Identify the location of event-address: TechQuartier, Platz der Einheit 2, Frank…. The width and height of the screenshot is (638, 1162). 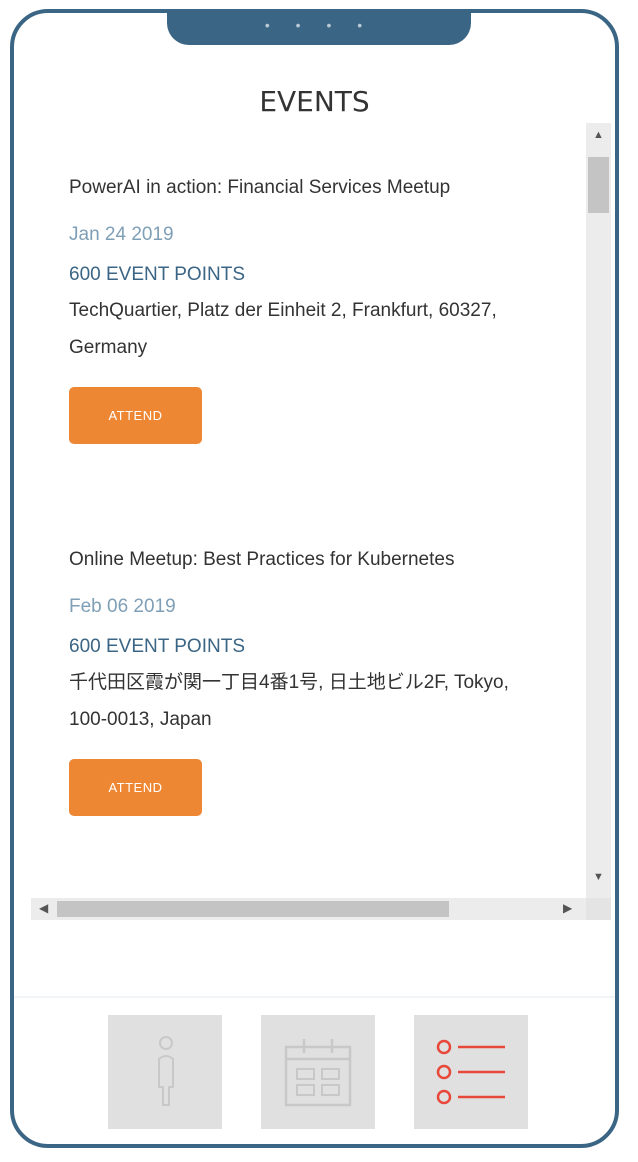
(283, 329).